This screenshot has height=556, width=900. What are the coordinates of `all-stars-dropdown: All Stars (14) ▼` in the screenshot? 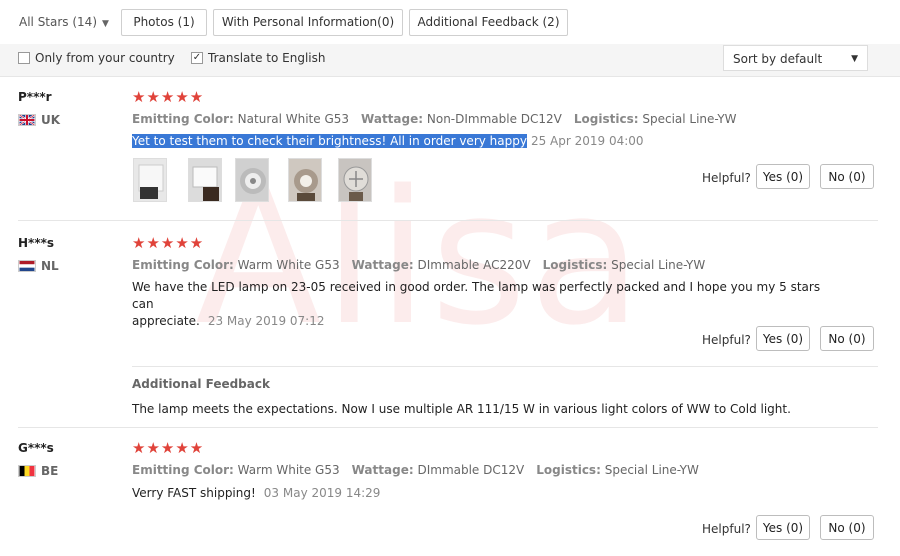 It's located at (64, 22).